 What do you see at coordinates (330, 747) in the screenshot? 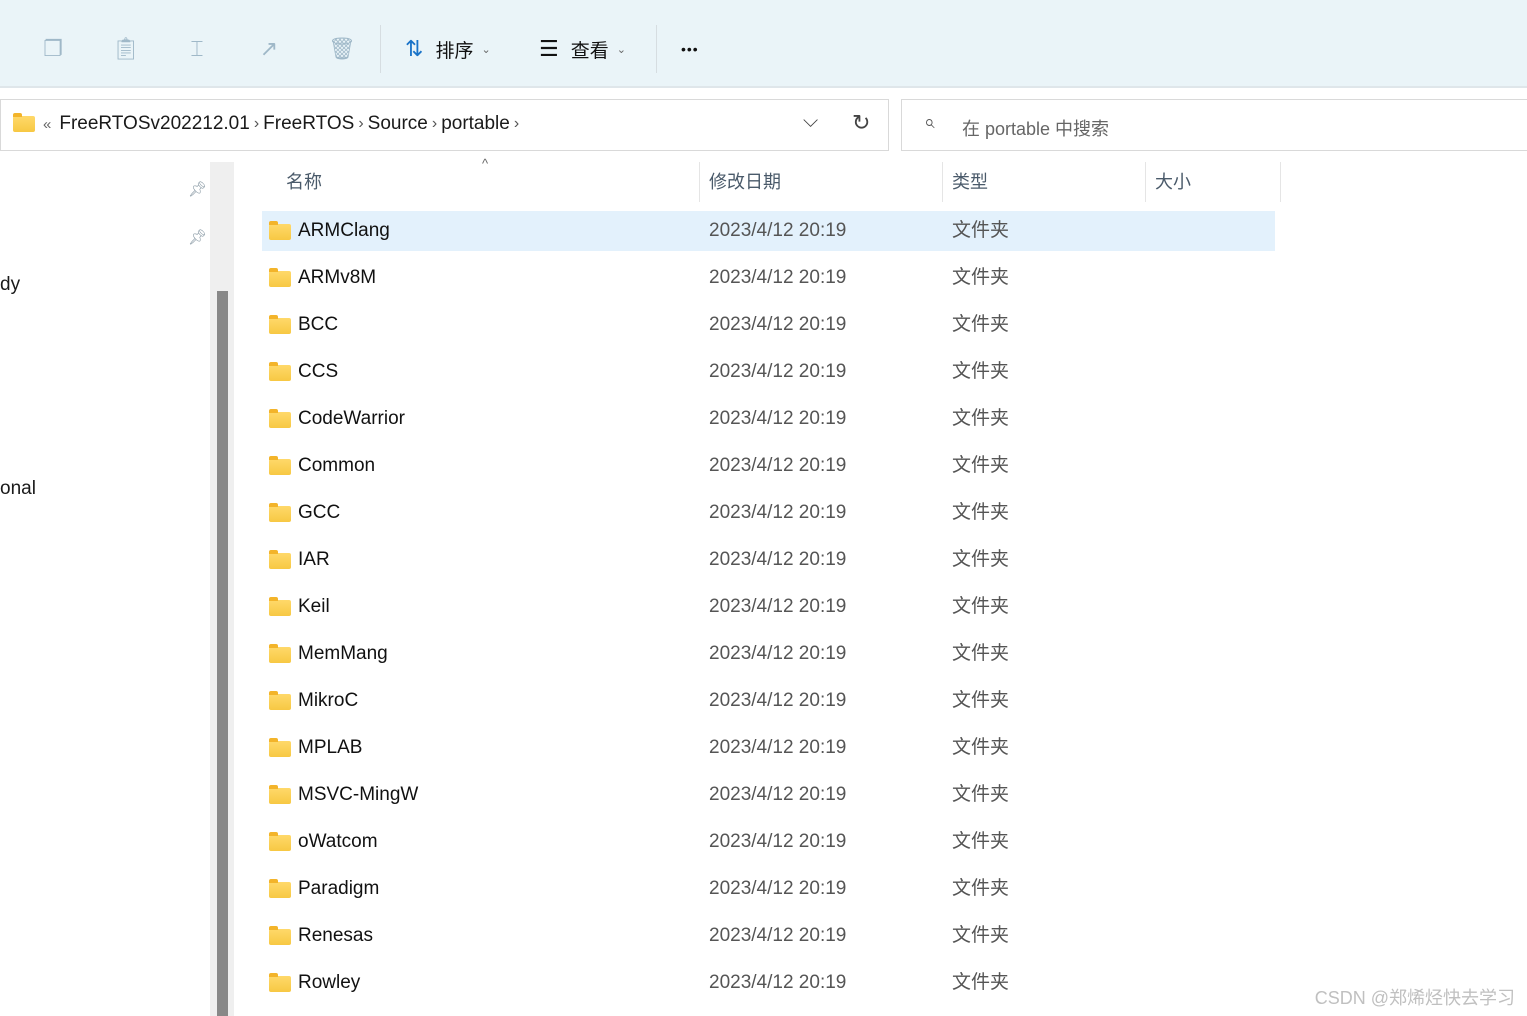
I see `file-name: MPLAB` at bounding box center [330, 747].